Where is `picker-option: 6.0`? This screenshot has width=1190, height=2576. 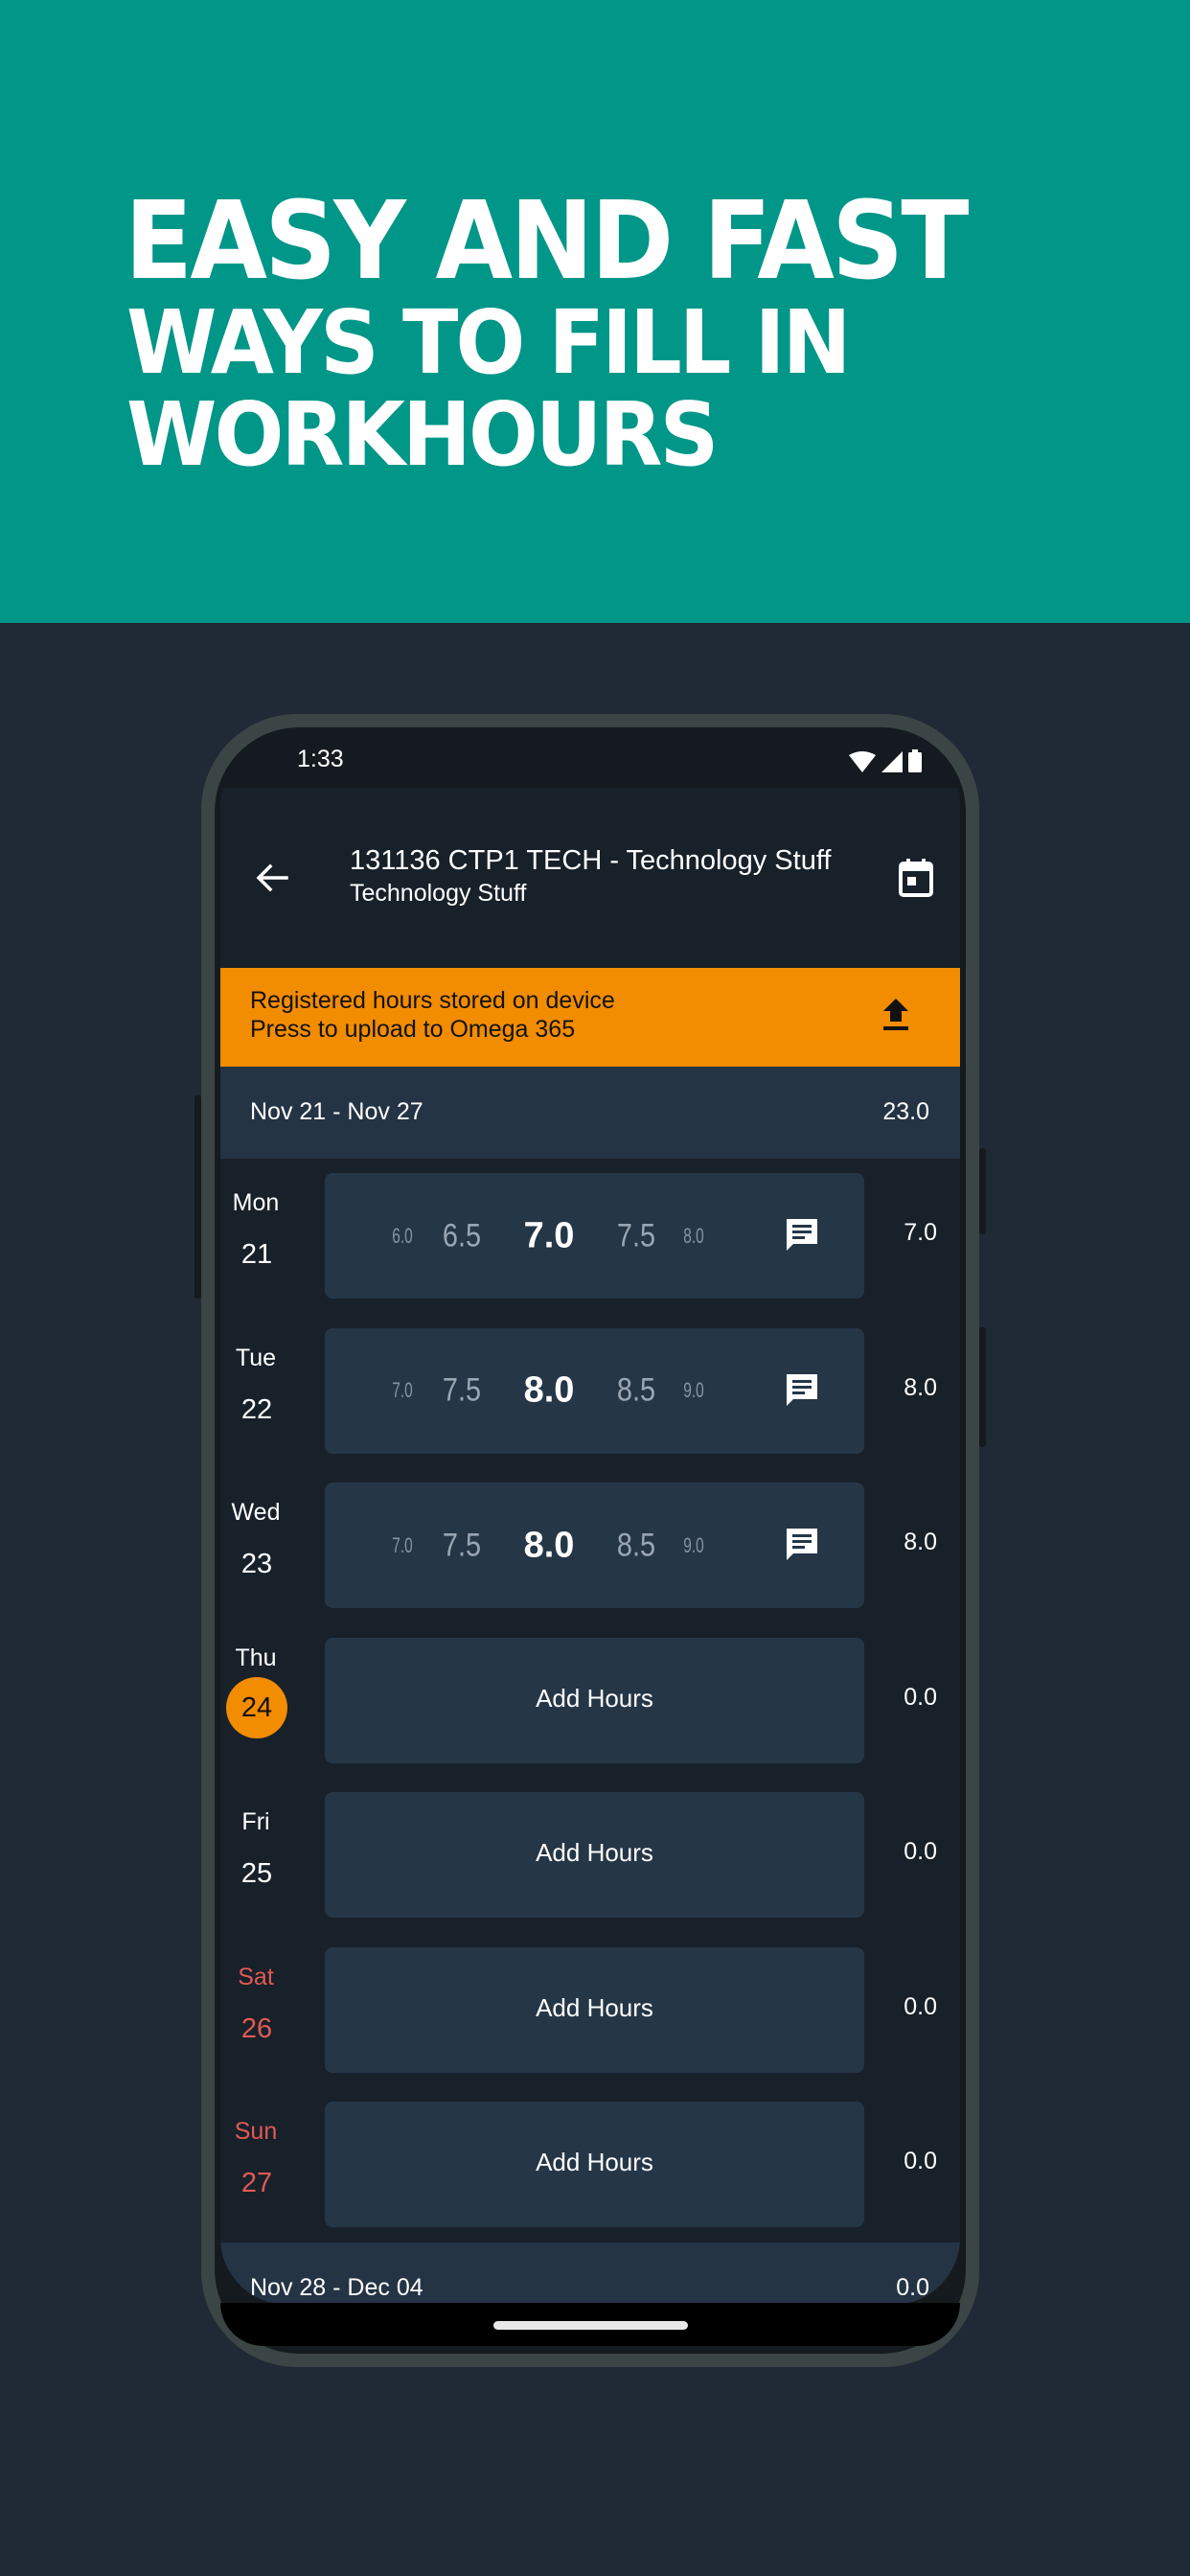
picker-option: 6.0 is located at coordinates (402, 1236).